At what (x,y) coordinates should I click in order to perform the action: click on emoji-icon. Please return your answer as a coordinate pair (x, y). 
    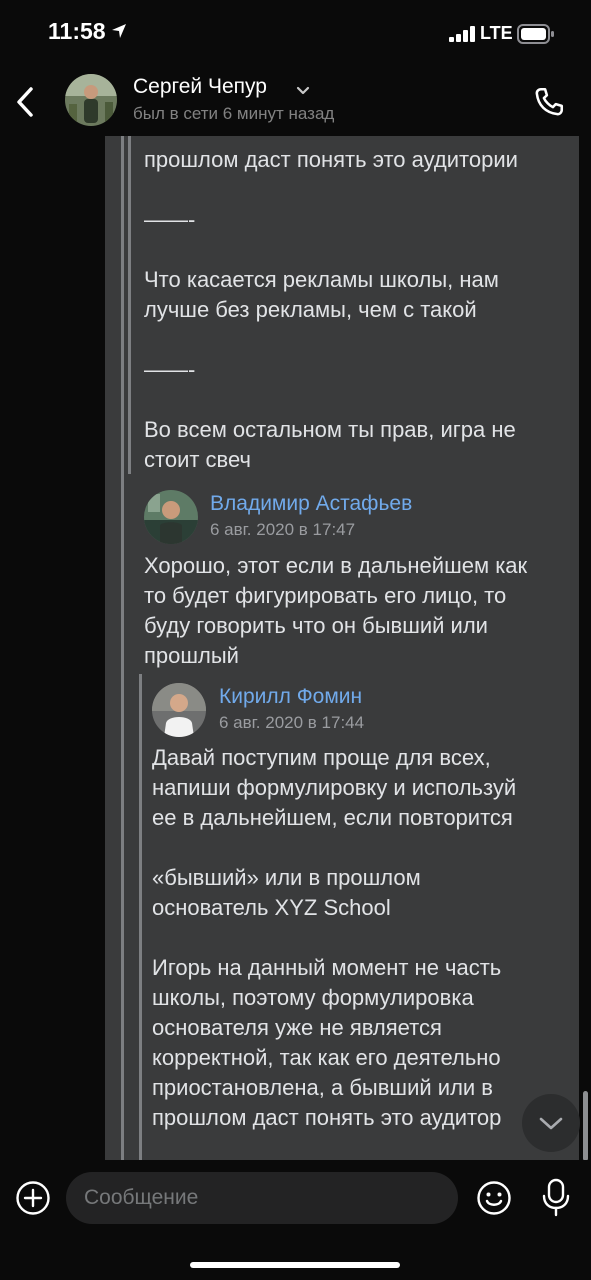
    Looking at the image, I should click on (494, 1200).